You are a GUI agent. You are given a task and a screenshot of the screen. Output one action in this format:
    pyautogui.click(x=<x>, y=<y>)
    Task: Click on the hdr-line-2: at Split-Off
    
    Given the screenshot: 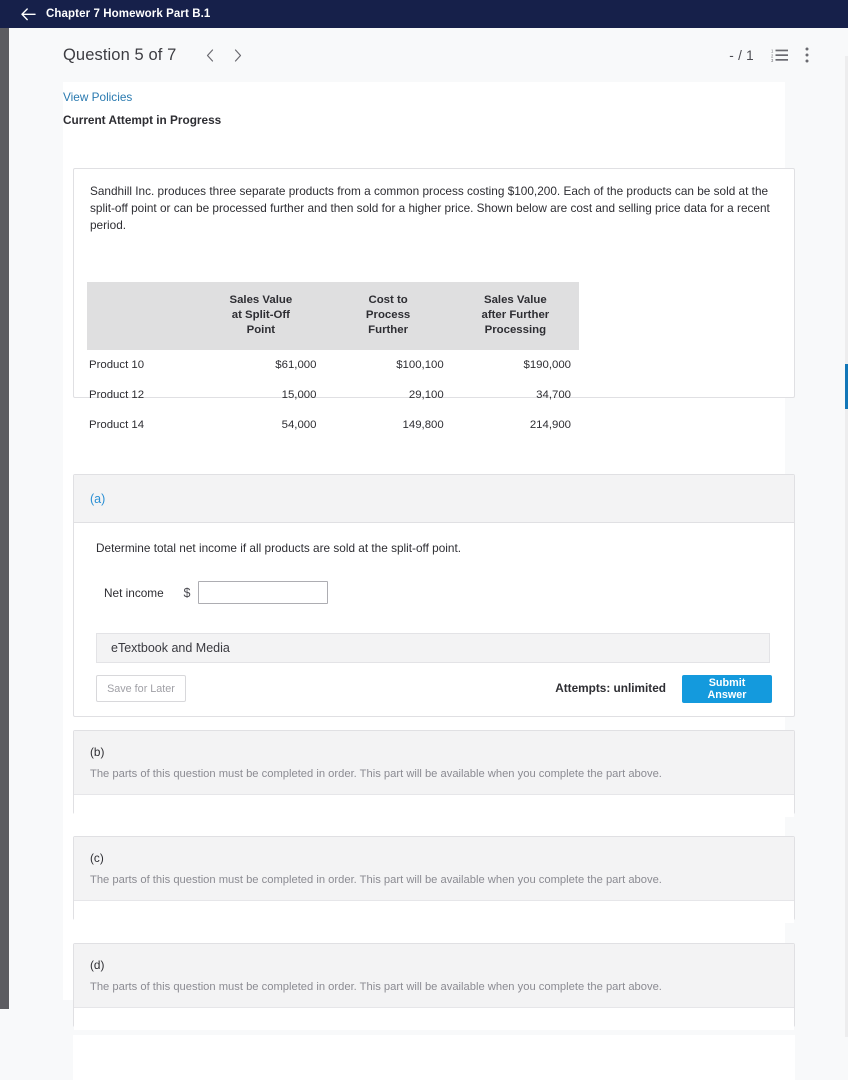 What is the action you would take?
    pyautogui.click(x=260, y=315)
    